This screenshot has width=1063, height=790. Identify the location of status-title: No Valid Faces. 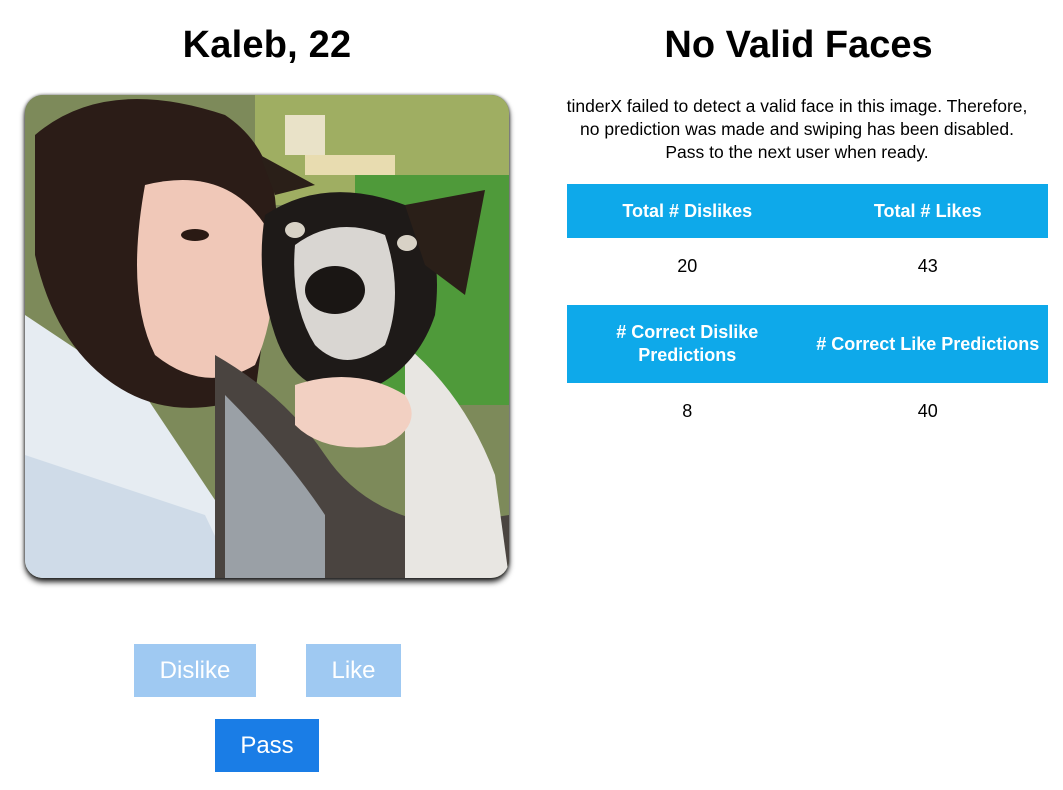
(798, 45).